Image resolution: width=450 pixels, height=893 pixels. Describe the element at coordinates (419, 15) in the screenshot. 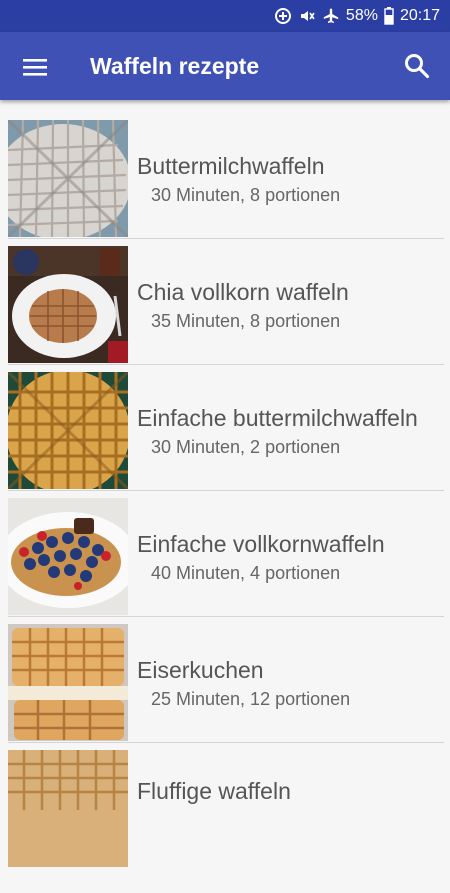

I see `clock: 20:17` at that location.